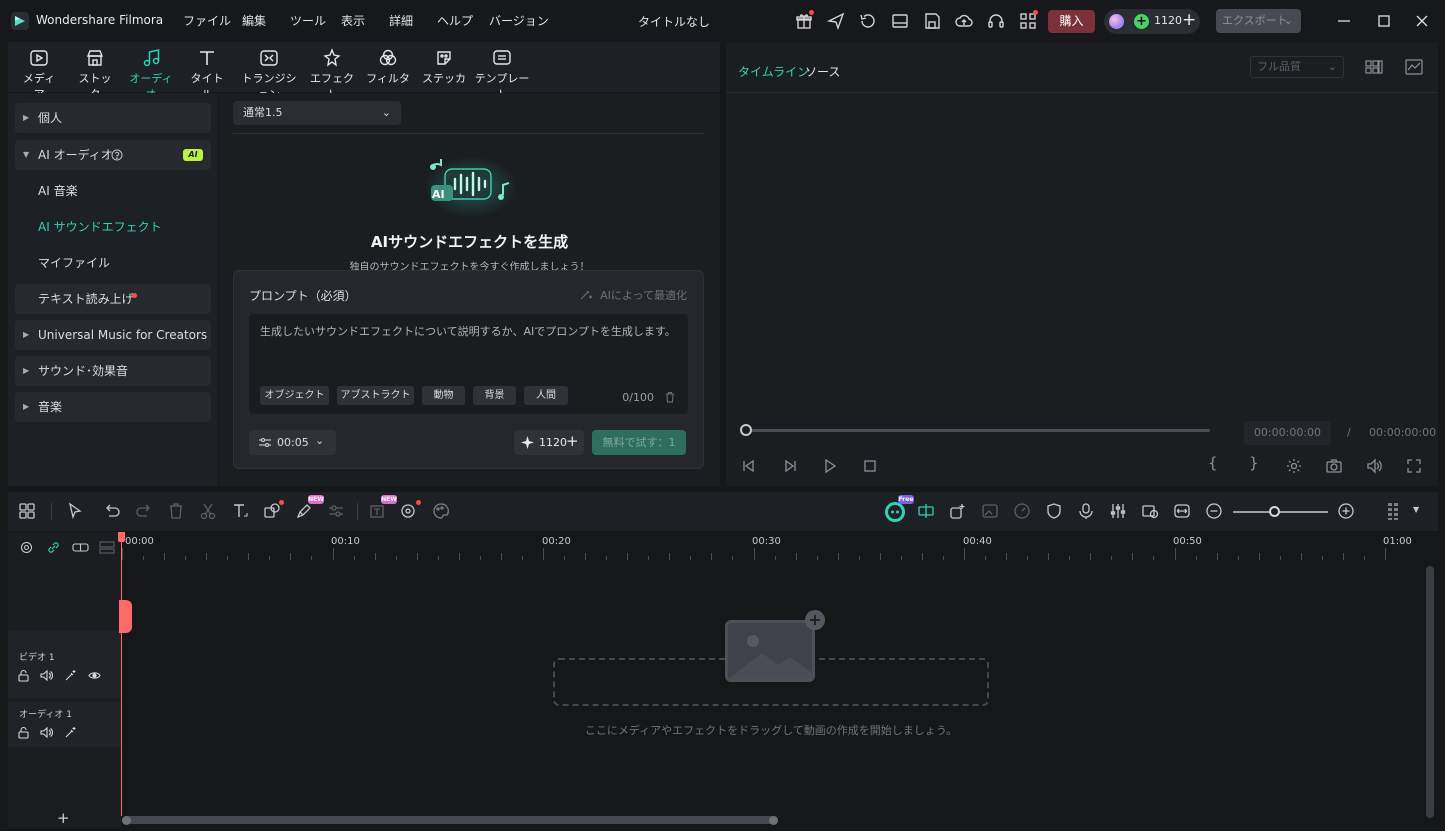 The height and width of the screenshot is (831, 1445). I want to click on adjust-icon, so click(336, 511).